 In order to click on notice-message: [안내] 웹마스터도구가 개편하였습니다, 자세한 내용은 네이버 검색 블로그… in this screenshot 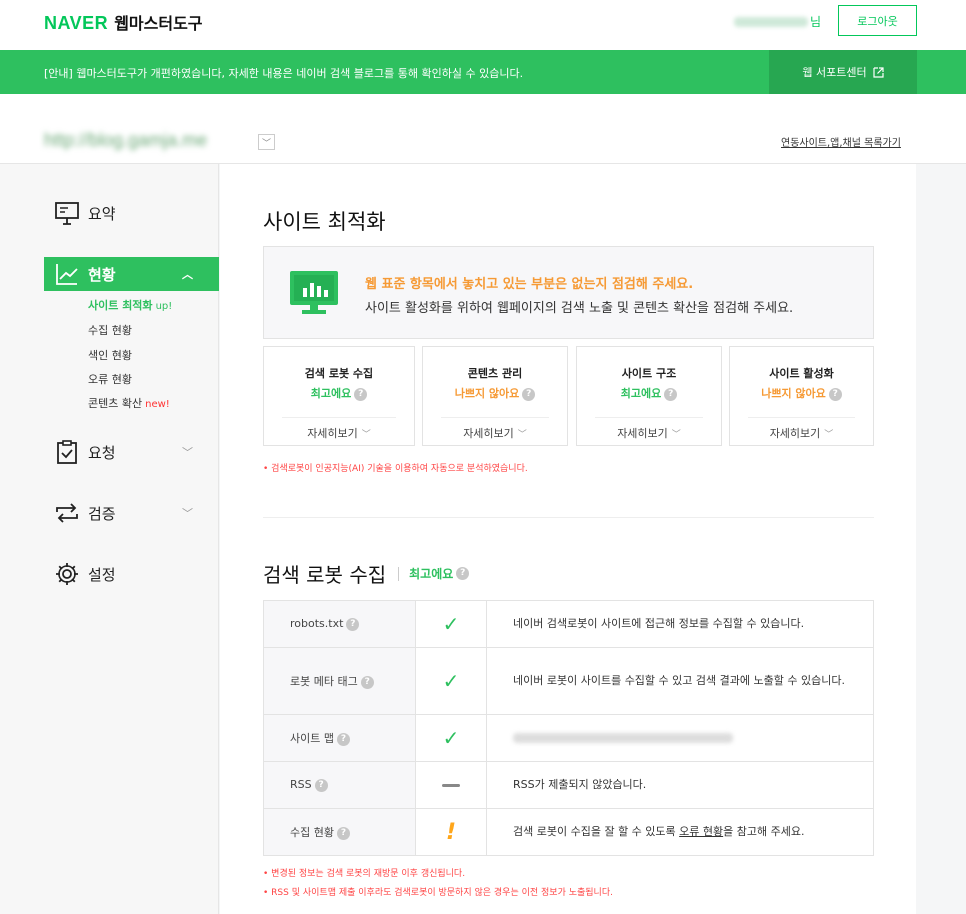, I will do `click(284, 73)`.